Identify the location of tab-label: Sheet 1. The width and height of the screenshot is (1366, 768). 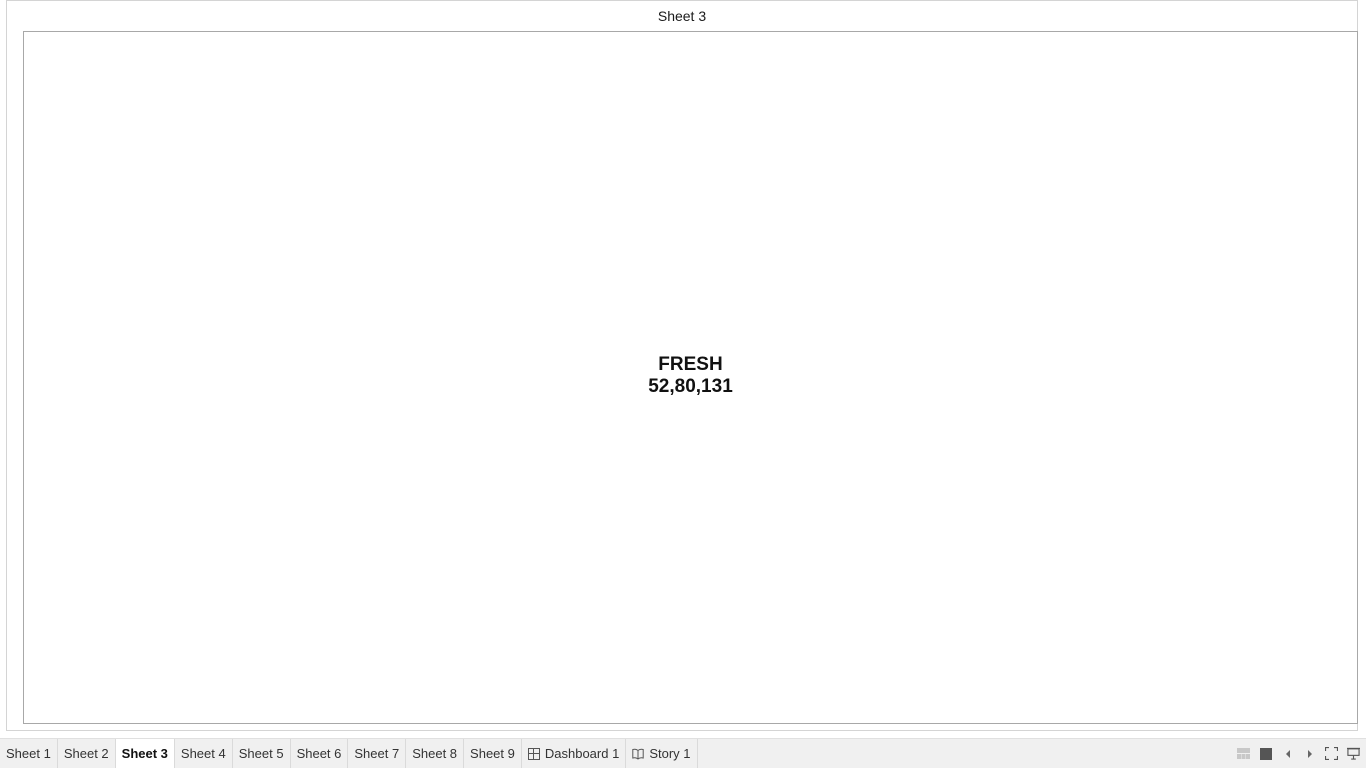
(28, 753).